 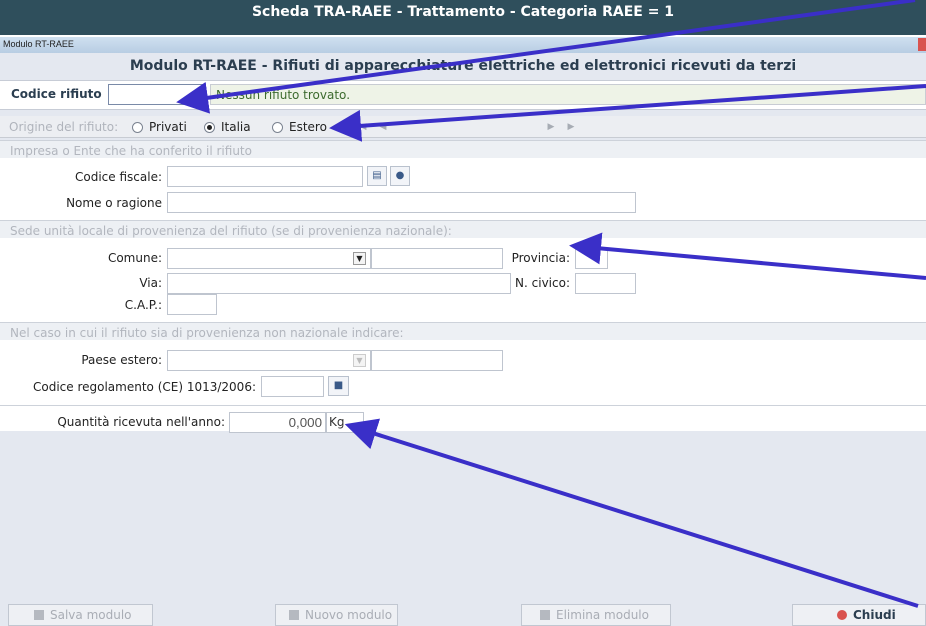 What do you see at coordinates (591, 258) in the screenshot?
I see `provincia-input` at bounding box center [591, 258].